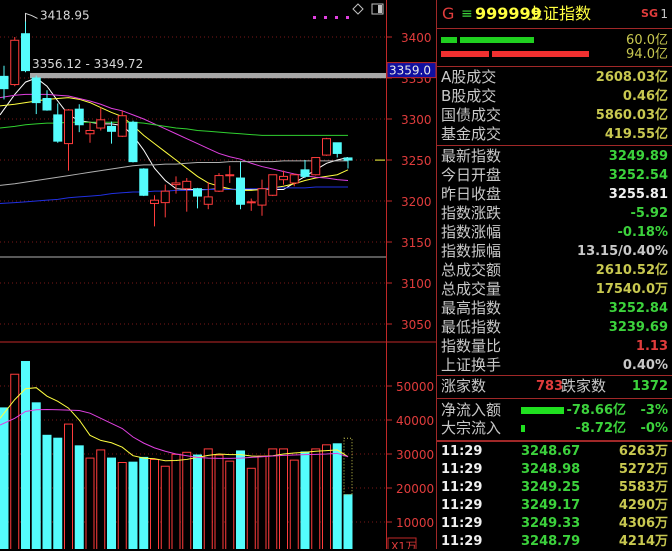 The image size is (672, 551). Describe the element at coordinates (654, 410) in the screenshot. I see `netflow-pct: -3%` at that location.